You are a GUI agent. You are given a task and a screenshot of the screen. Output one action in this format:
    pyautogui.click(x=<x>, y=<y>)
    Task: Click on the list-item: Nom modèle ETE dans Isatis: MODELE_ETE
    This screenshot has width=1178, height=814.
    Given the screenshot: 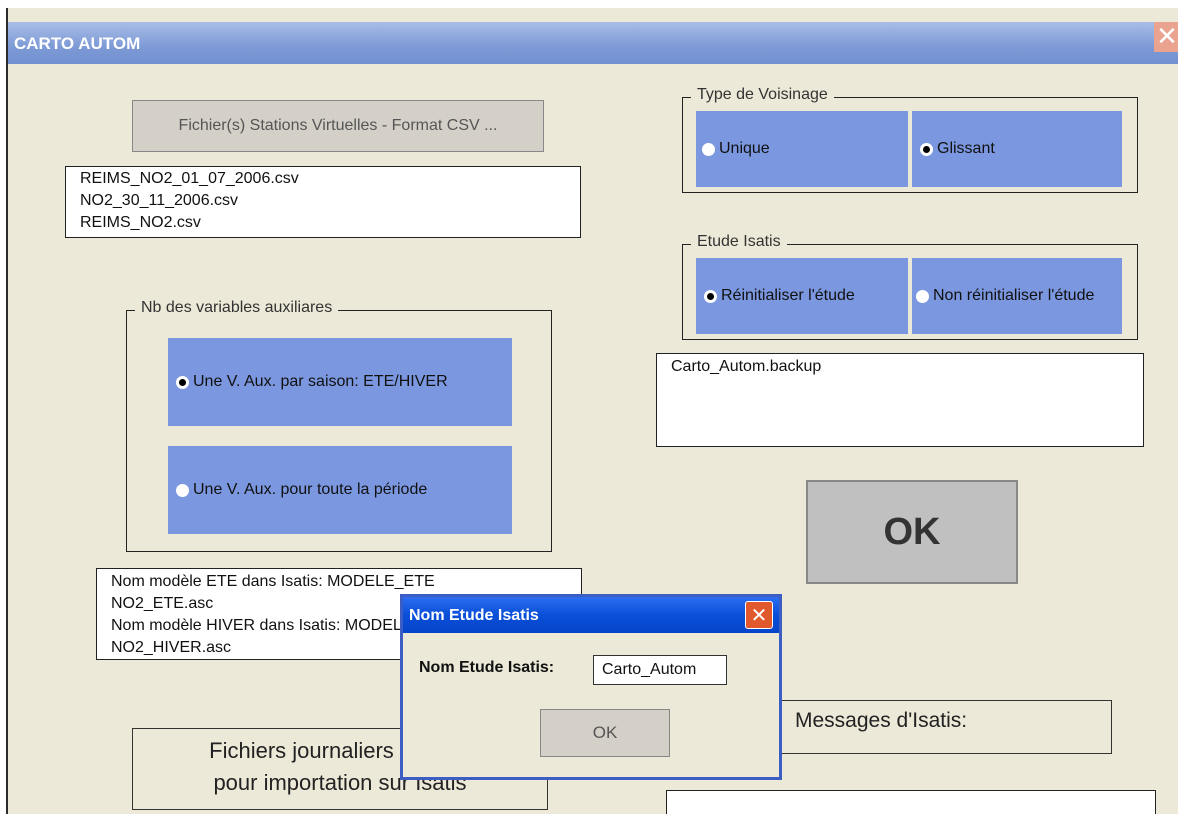 What is the action you would take?
    pyautogui.click(x=346, y=582)
    